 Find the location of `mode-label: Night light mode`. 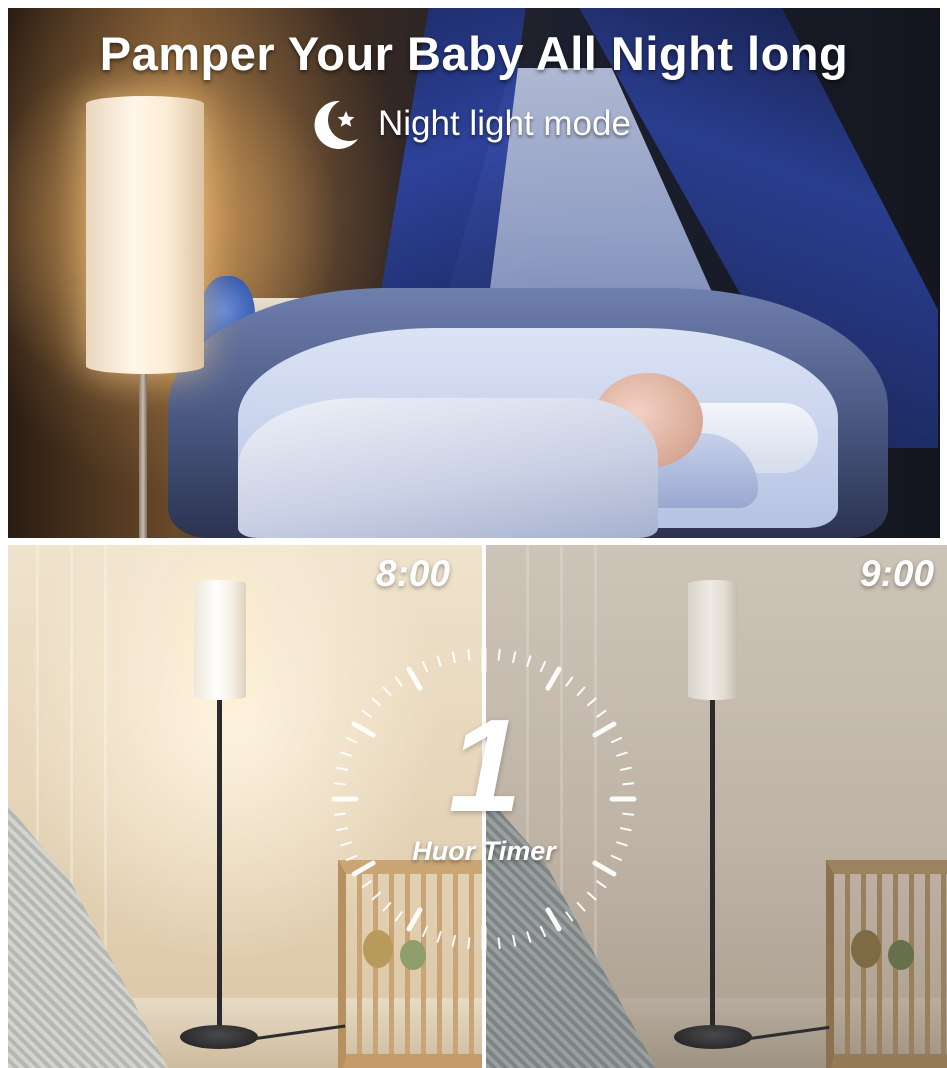

mode-label: Night light mode is located at coordinates (504, 123).